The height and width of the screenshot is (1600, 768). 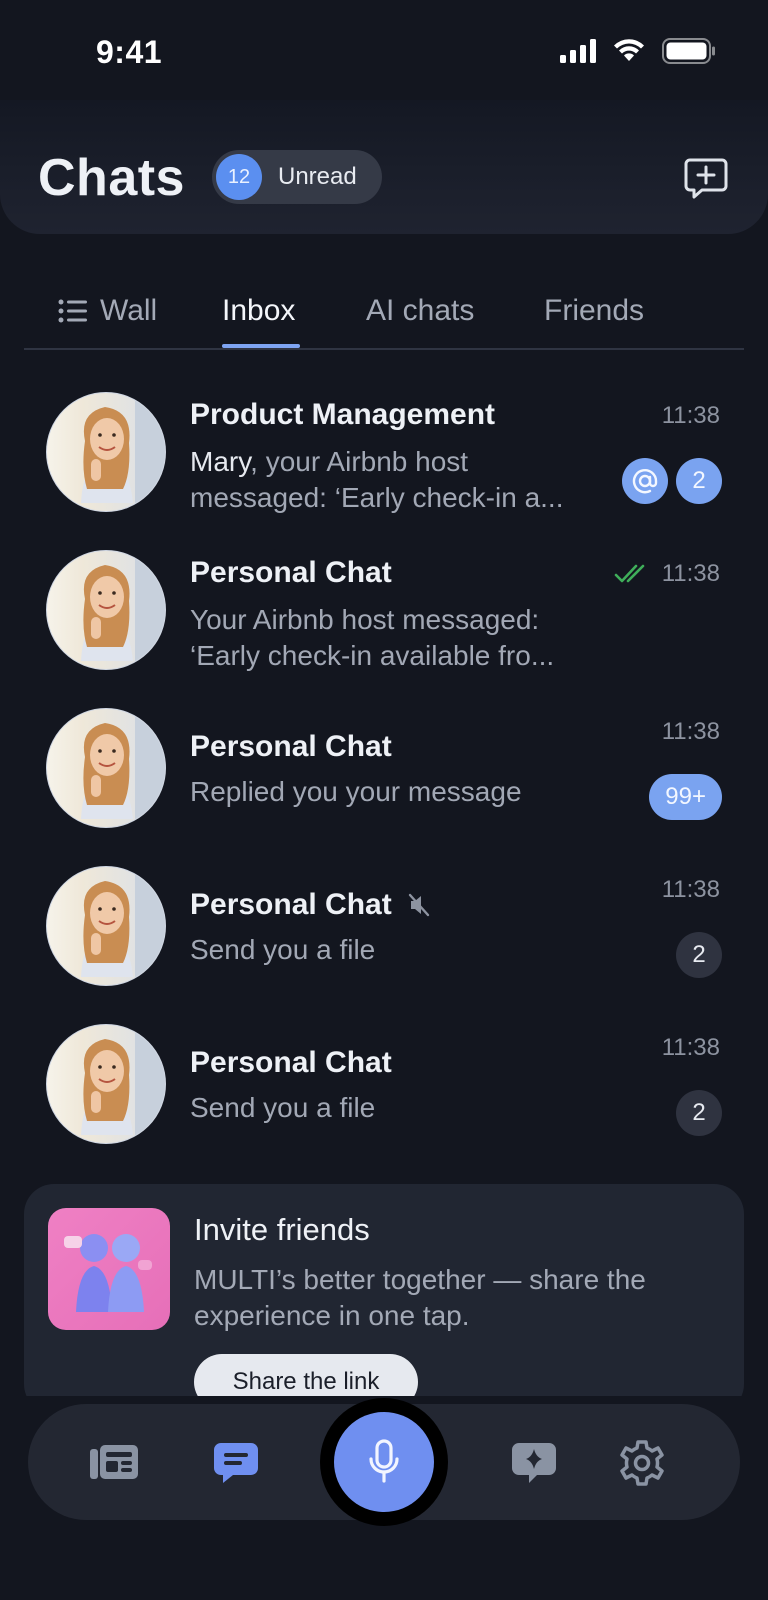 What do you see at coordinates (317, 176) in the screenshot?
I see `unread-label: Unread` at bounding box center [317, 176].